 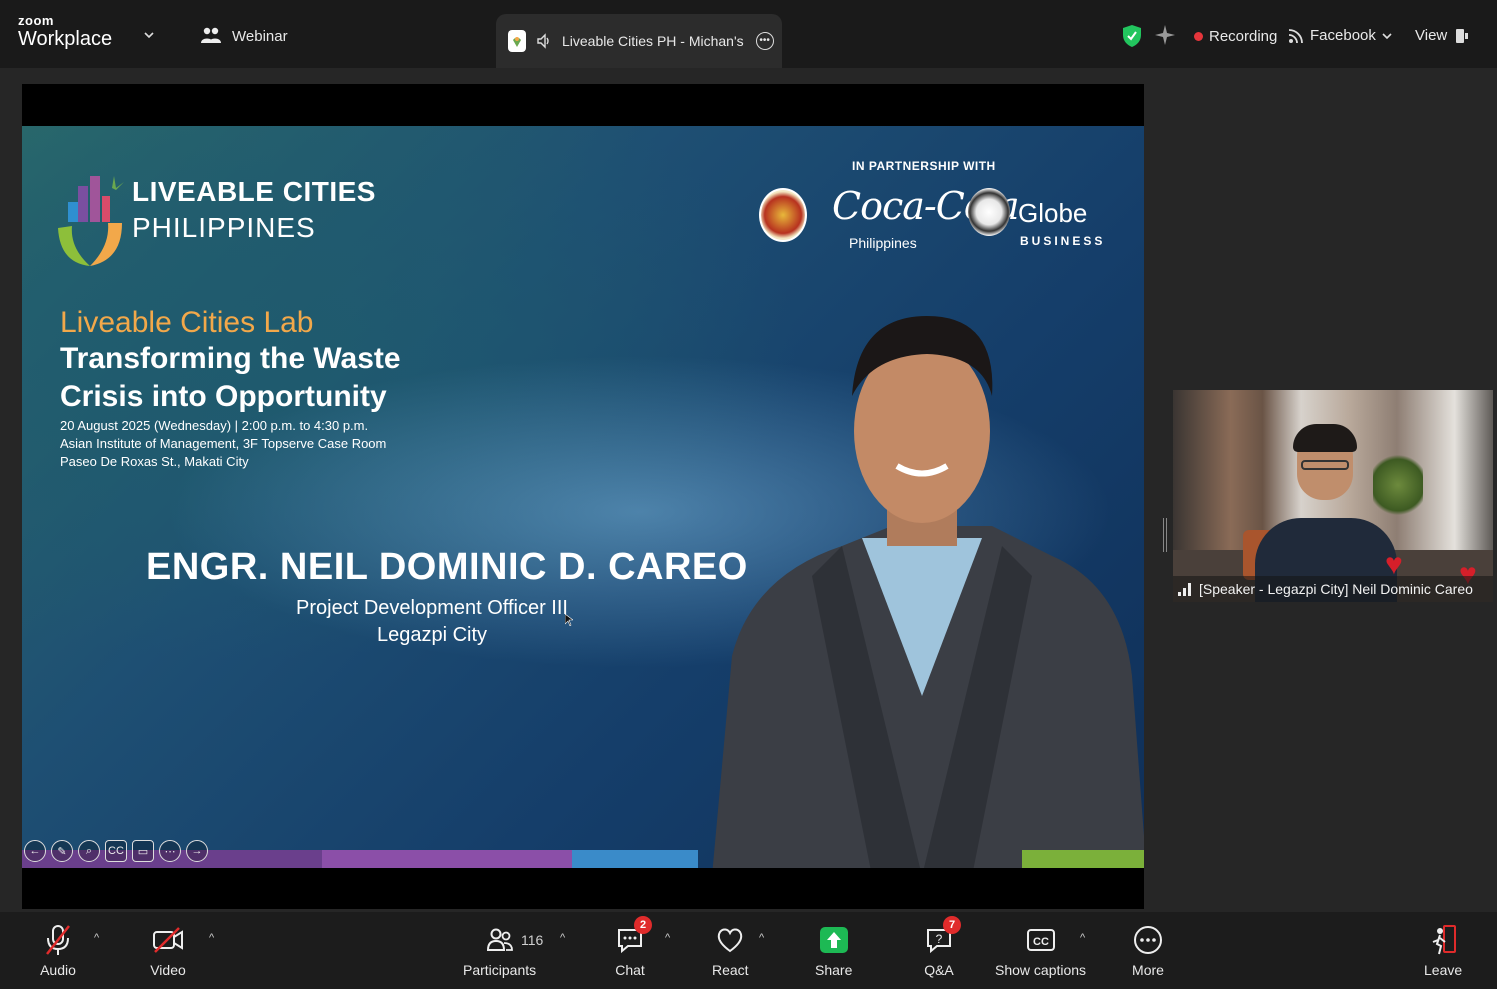 I want to click on webinar-menu: Webinar, so click(x=244, y=36).